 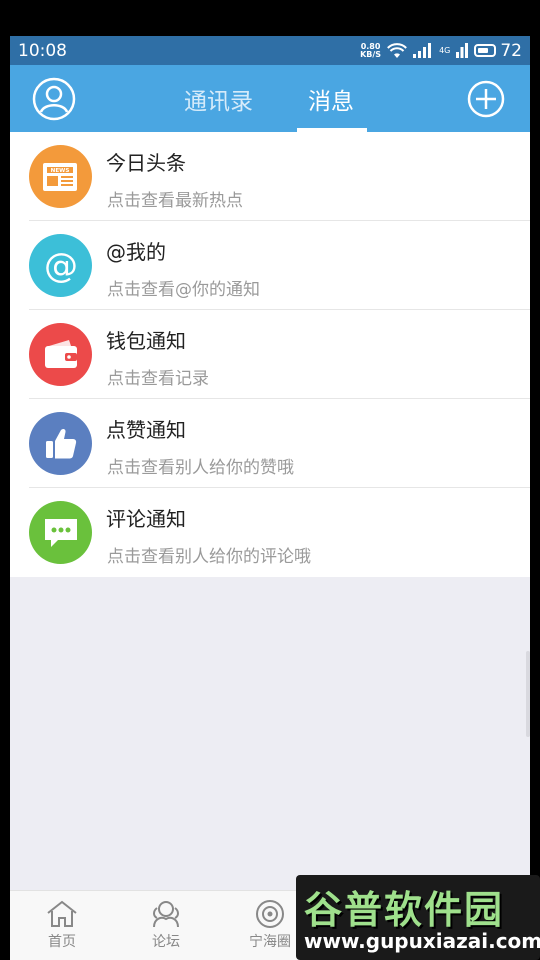 What do you see at coordinates (62, 913) in the screenshot?
I see `home-icon` at bounding box center [62, 913].